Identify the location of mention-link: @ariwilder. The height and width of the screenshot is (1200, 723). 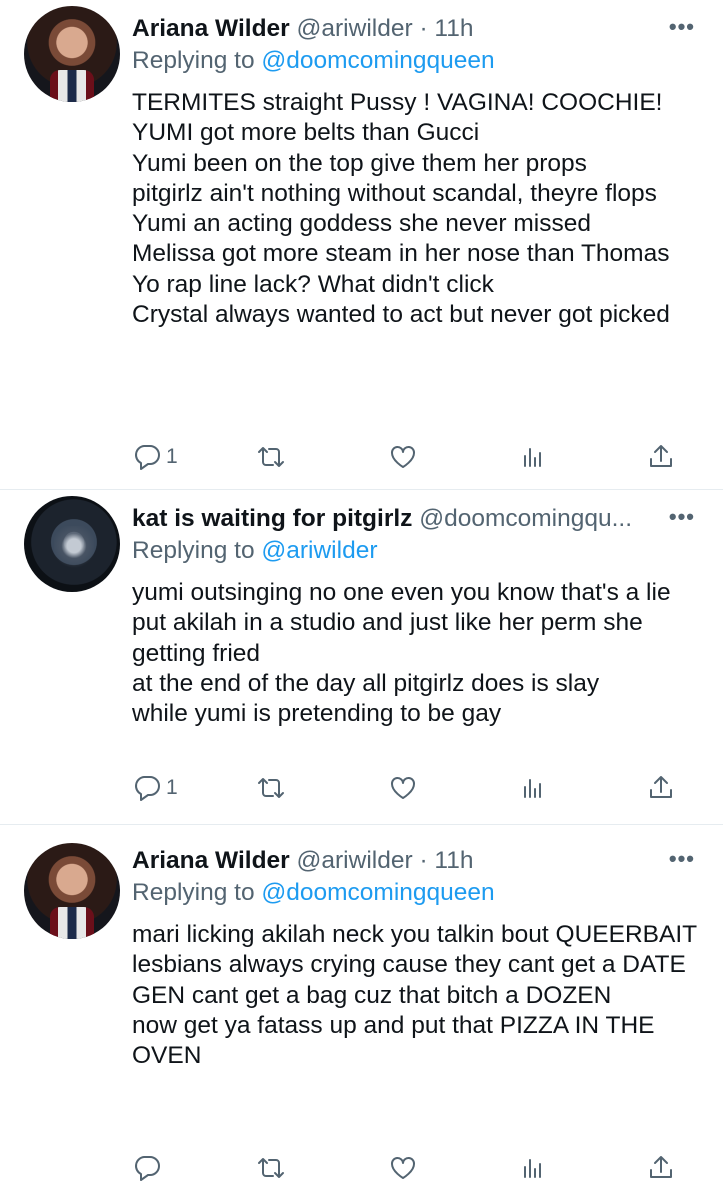
(319, 550).